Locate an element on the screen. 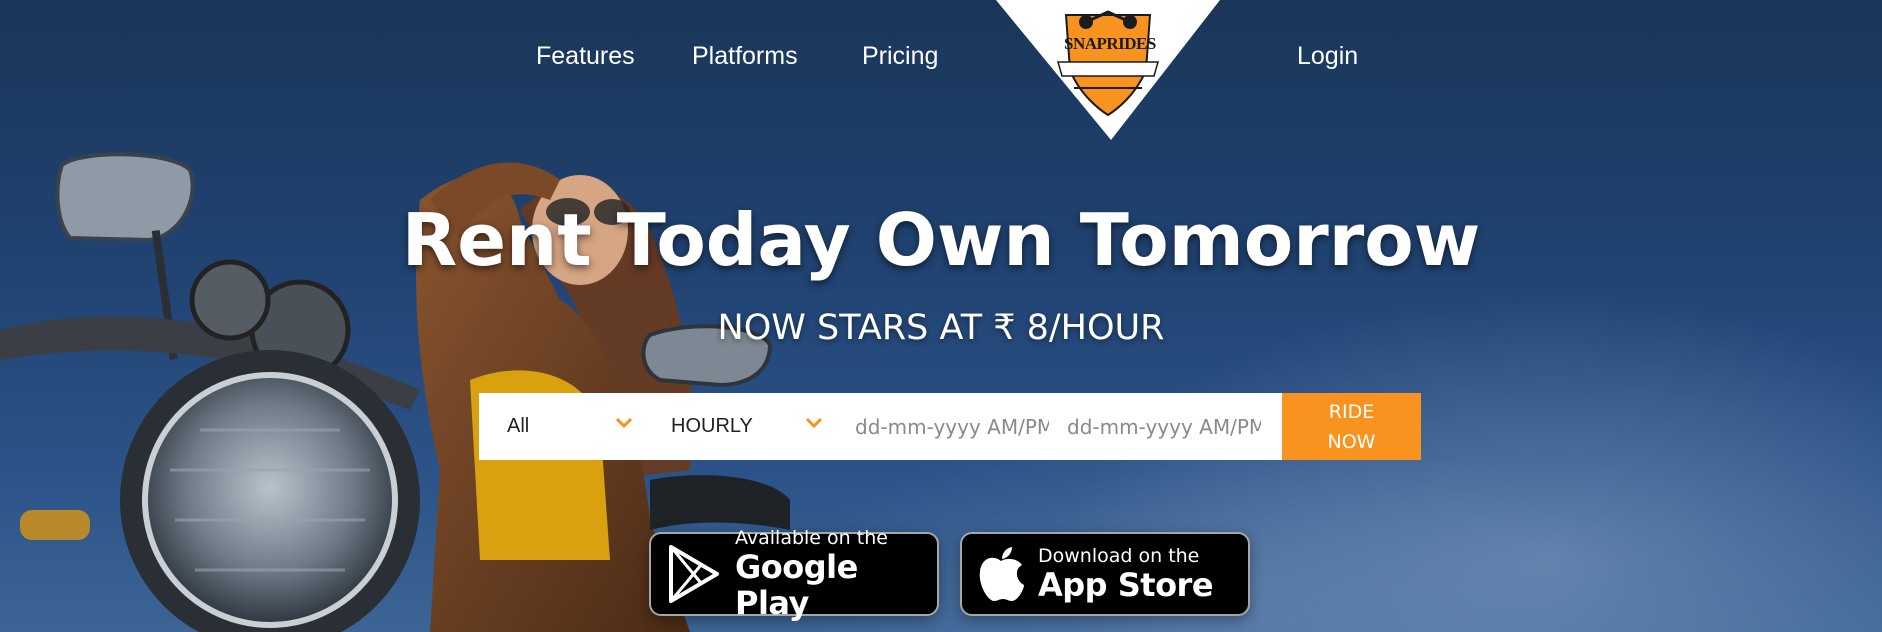 This screenshot has width=1882, height=632. app-store-badge: Download on the App Store is located at coordinates (1105, 574).